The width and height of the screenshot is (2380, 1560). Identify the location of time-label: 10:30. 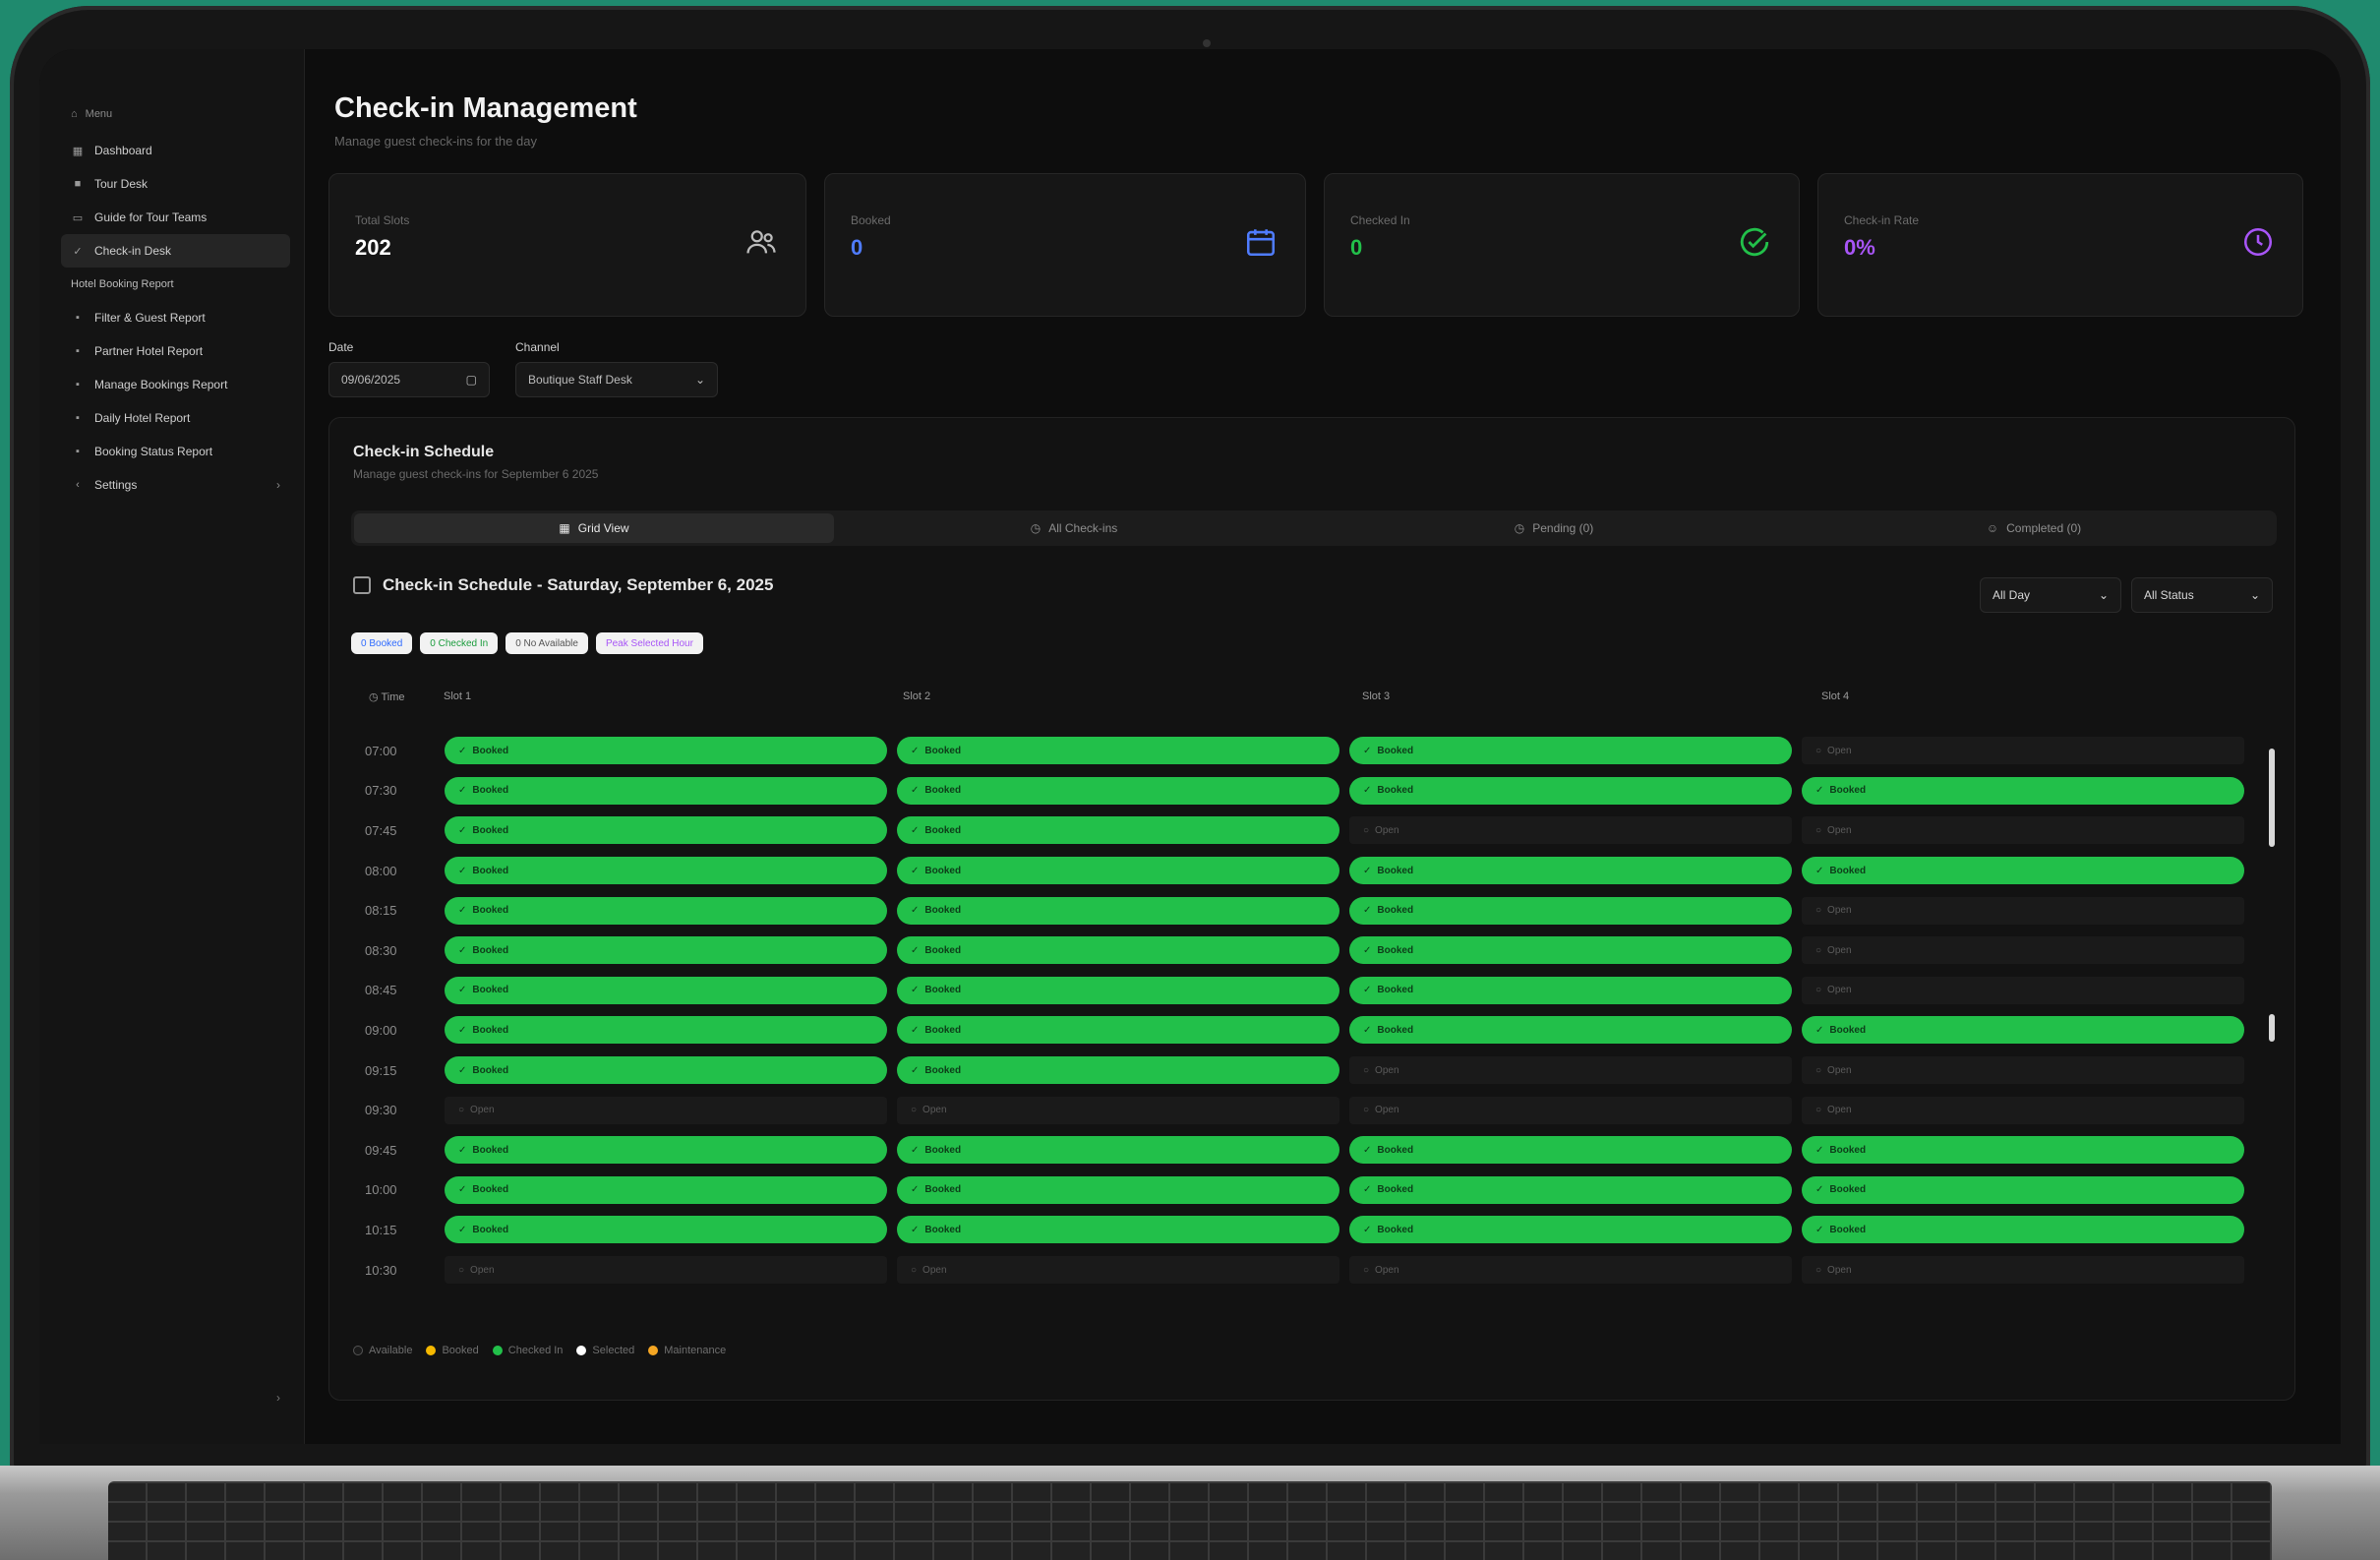
(381, 1270).